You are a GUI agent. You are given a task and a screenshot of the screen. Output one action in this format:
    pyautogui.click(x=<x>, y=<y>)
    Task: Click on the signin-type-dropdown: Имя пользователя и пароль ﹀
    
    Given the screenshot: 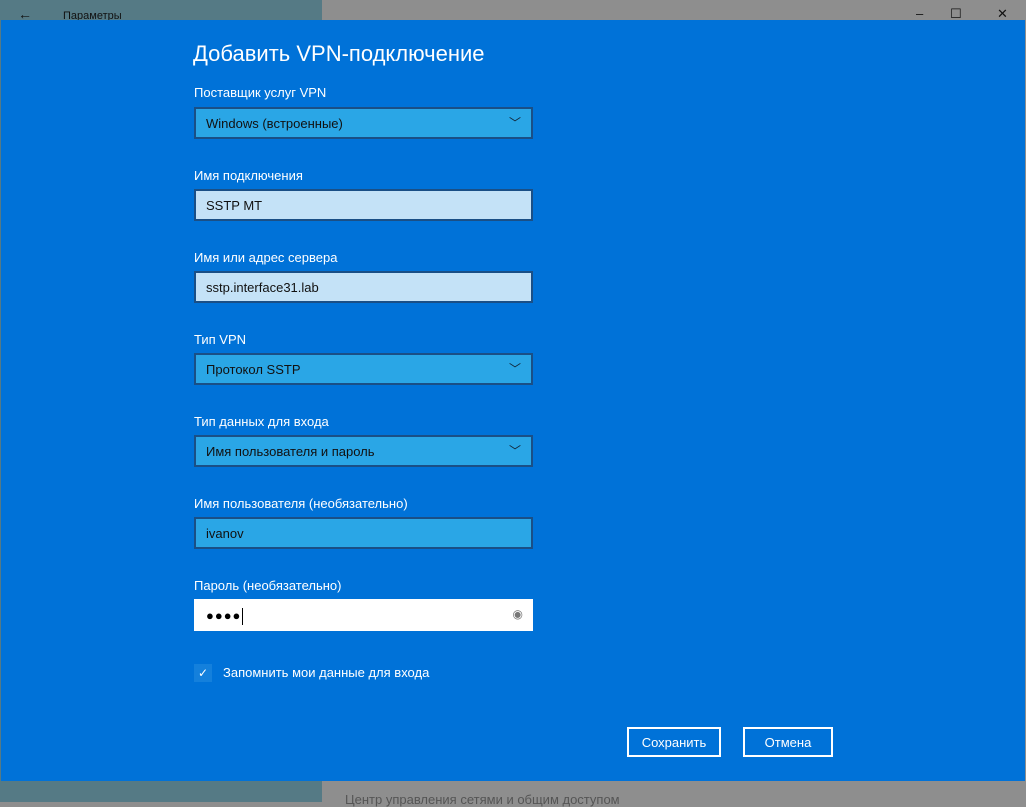 What is the action you would take?
    pyautogui.click(x=363, y=451)
    